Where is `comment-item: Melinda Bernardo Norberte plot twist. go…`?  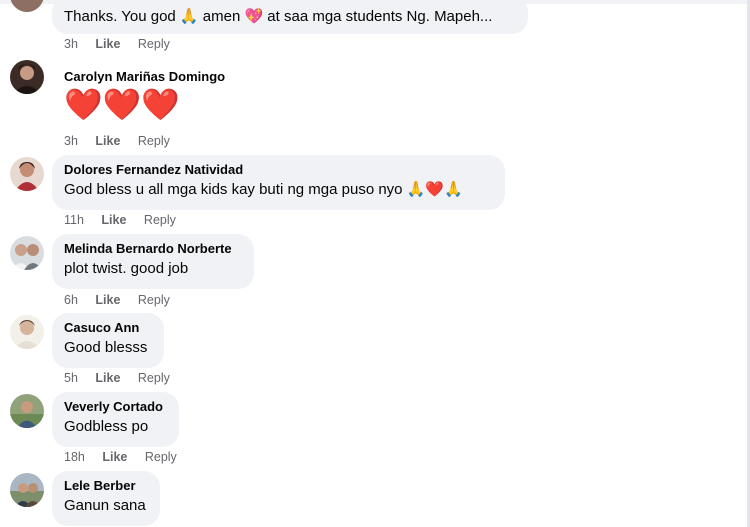 comment-item: Melinda Bernardo Norberte plot twist. go… is located at coordinates (370, 273).